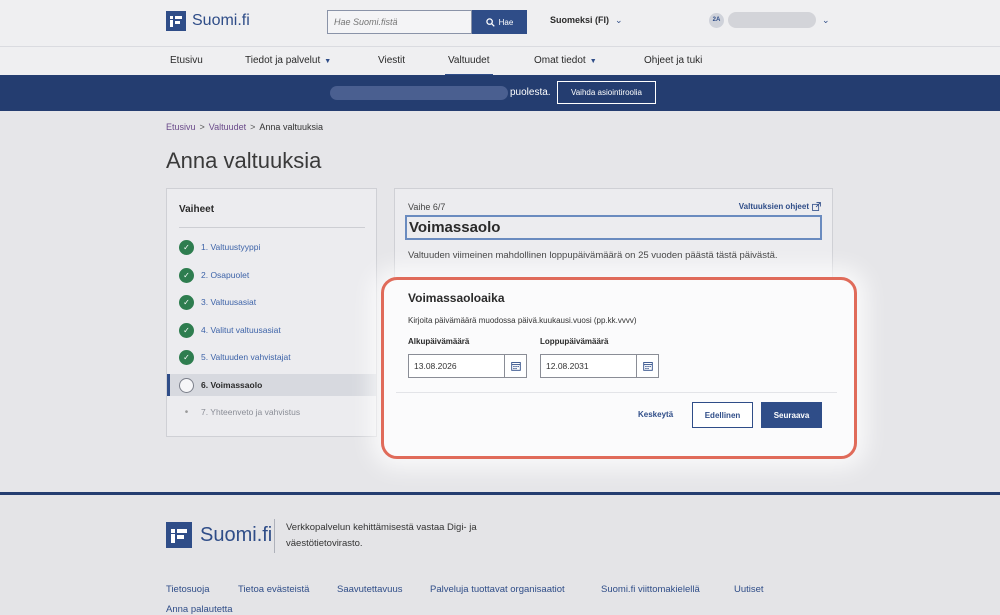 The width and height of the screenshot is (1000, 615). What do you see at coordinates (236, 534) in the screenshot?
I see `footer-logo-text: Suomi.fi` at bounding box center [236, 534].